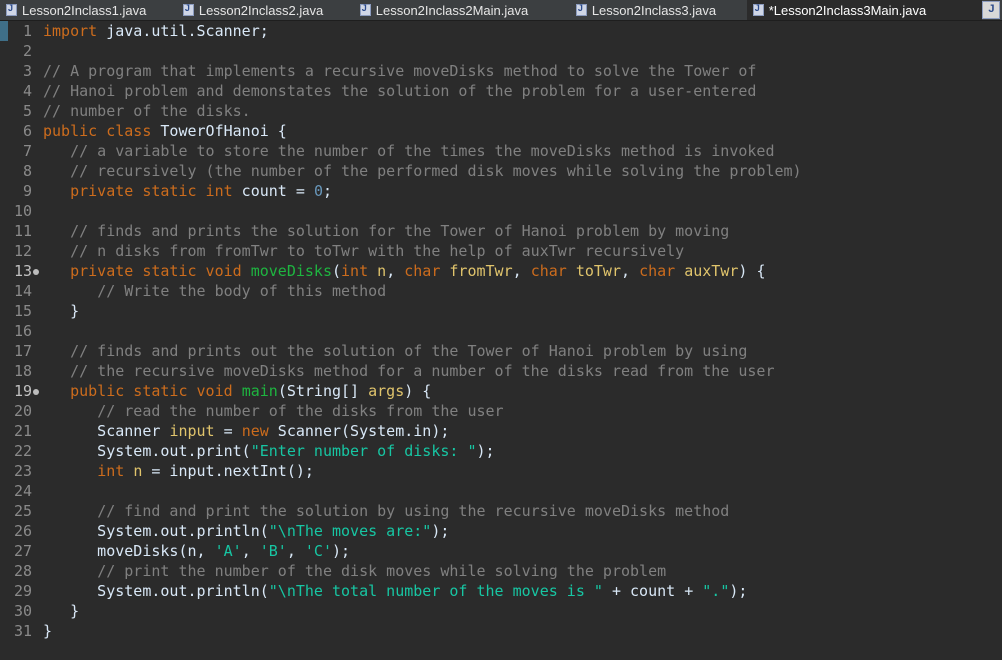 The height and width of the screenshot is (660, 1002). What do you see at coordinates (22, 611) in the screenshot?
I see `line-number: 30` at bounding box center [22, 611].